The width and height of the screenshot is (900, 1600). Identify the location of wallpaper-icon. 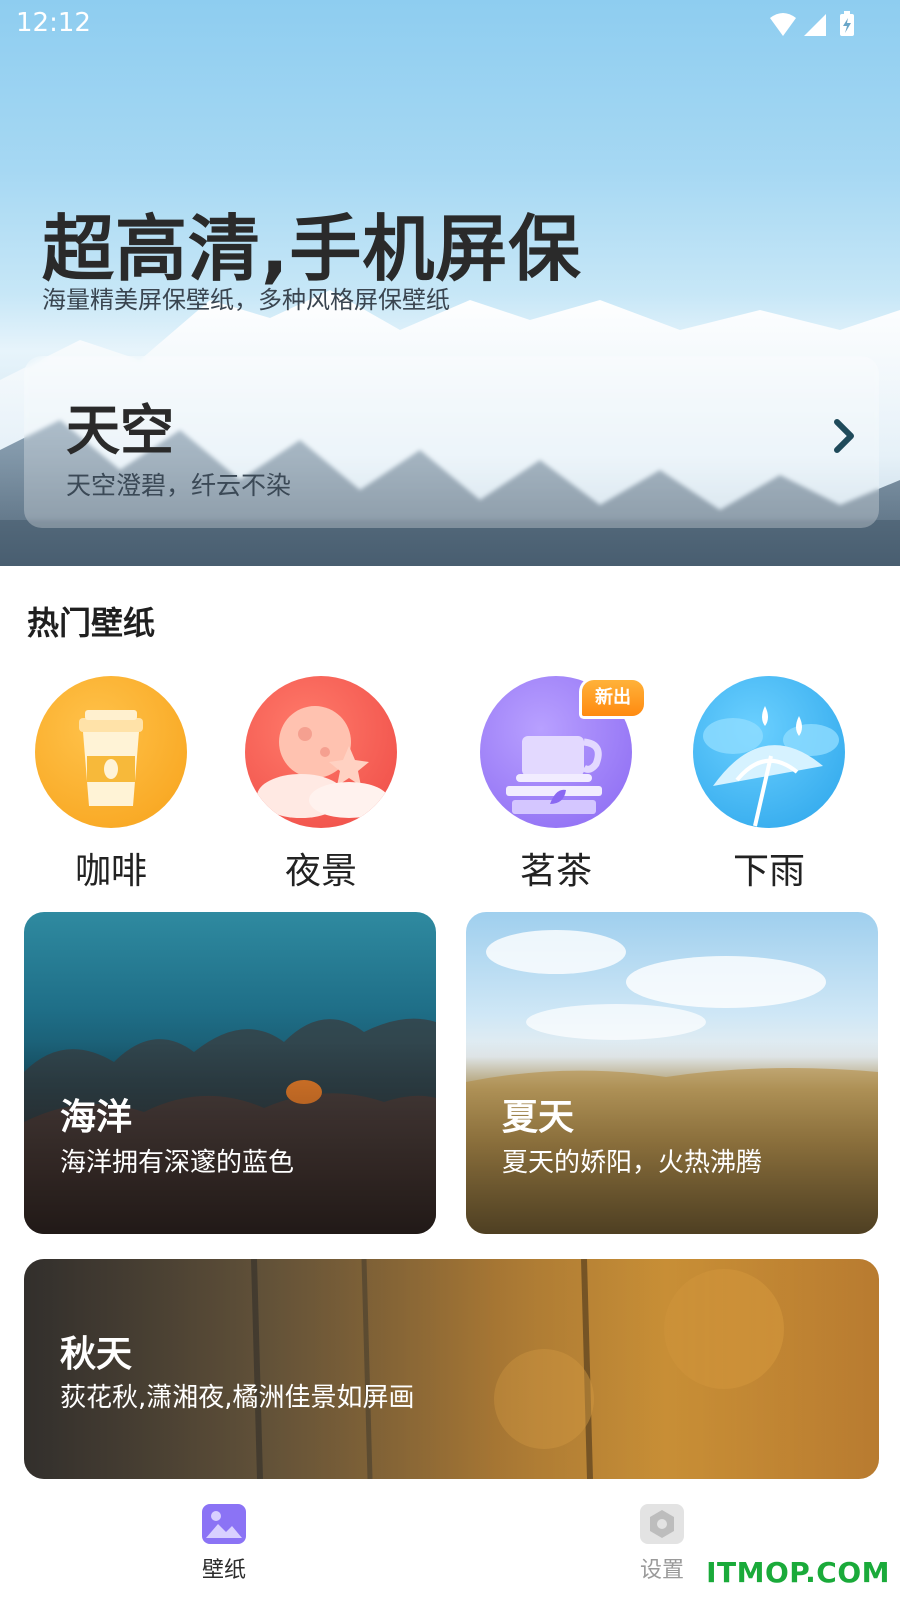
(224, 1524).